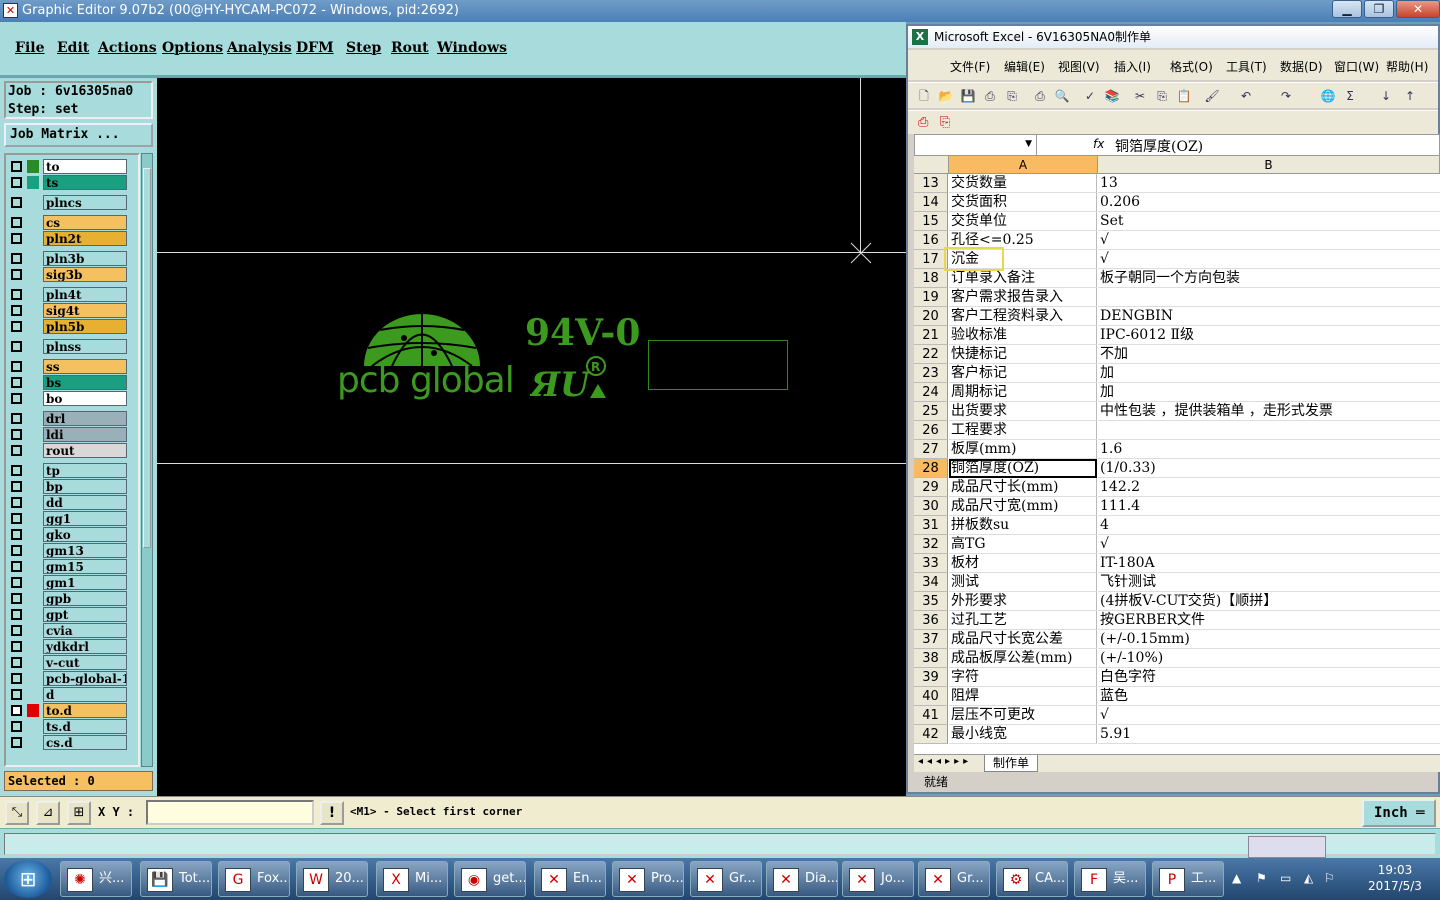 This screenshot has width=1440, height=900. What do you see at coordinates (1023, 620) in the screenshot?
I see `cell-a: 过孔工艺` at bounding box center [1023, 620].